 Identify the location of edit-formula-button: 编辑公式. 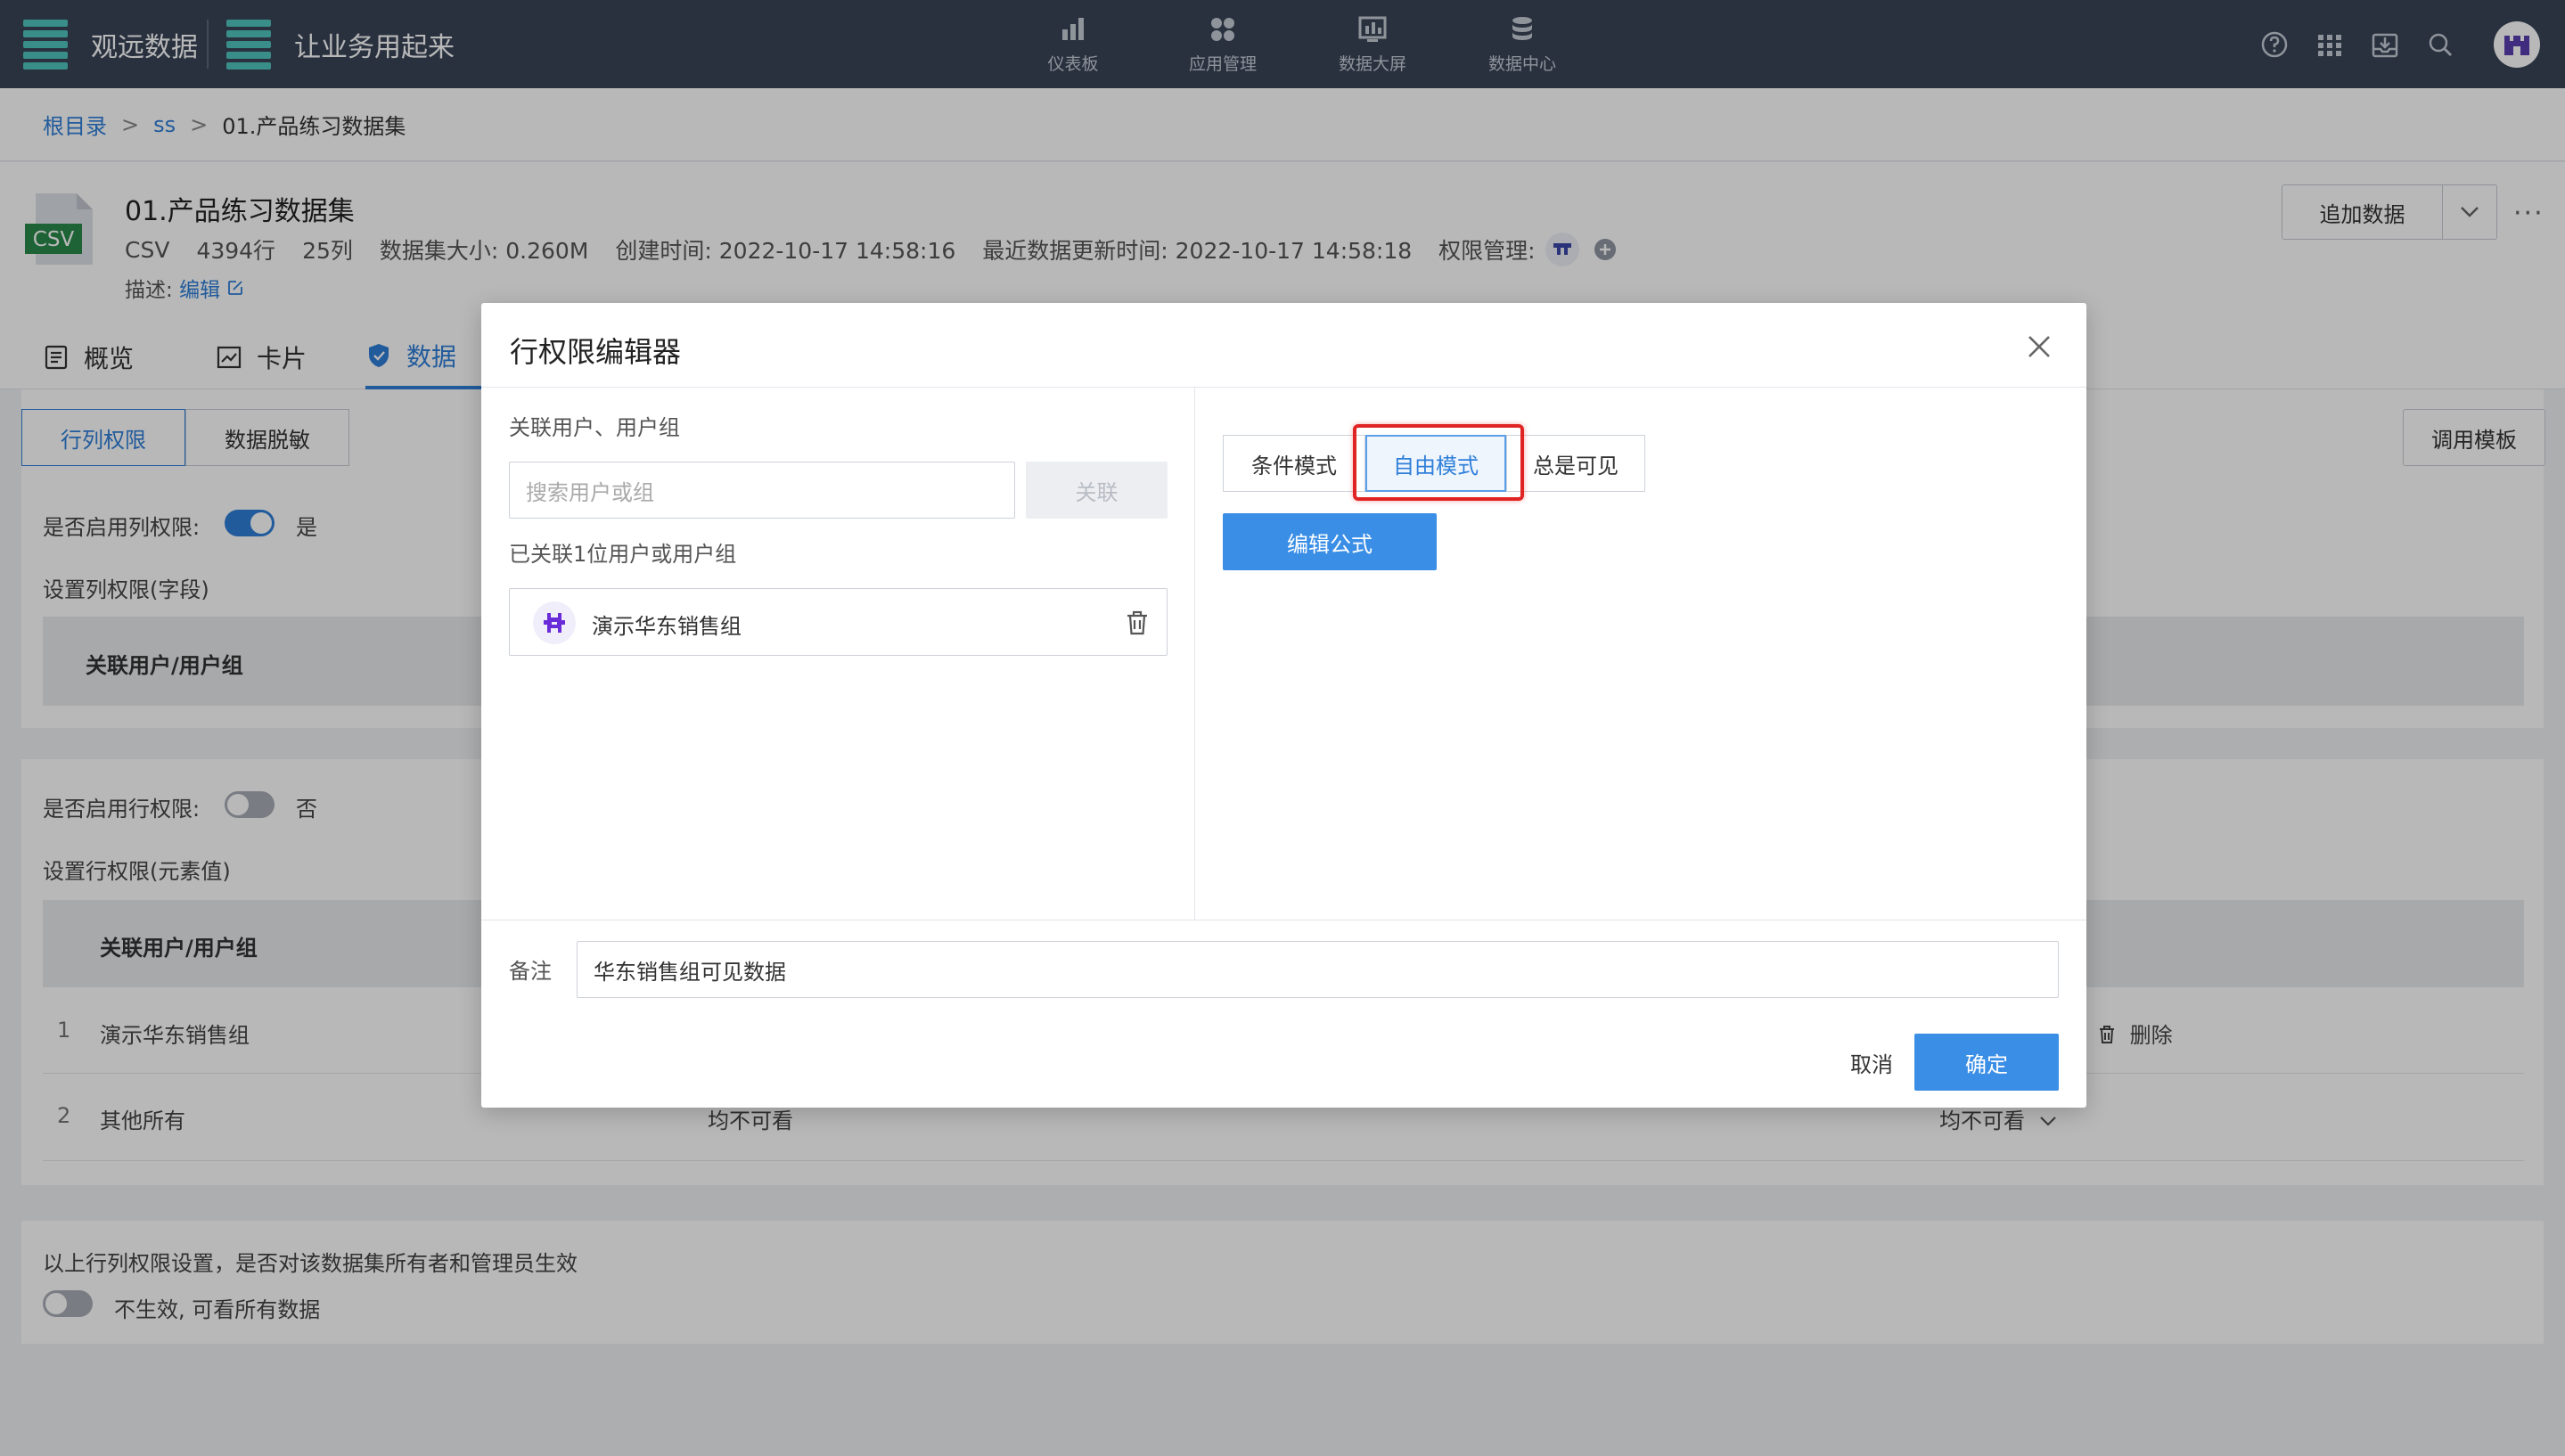
(1330, 542).